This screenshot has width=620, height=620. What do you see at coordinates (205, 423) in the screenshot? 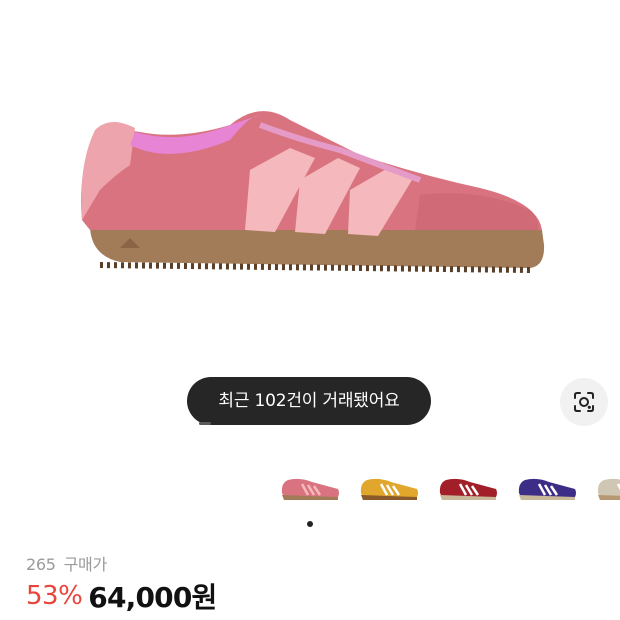
I see `toast-progress-bar` at bounding box center [205, 423].